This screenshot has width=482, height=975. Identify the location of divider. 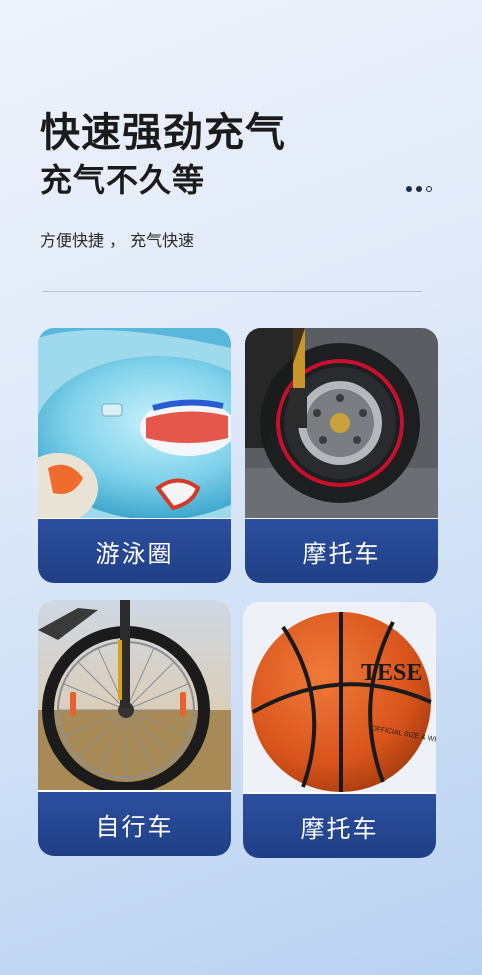
(232, 291).